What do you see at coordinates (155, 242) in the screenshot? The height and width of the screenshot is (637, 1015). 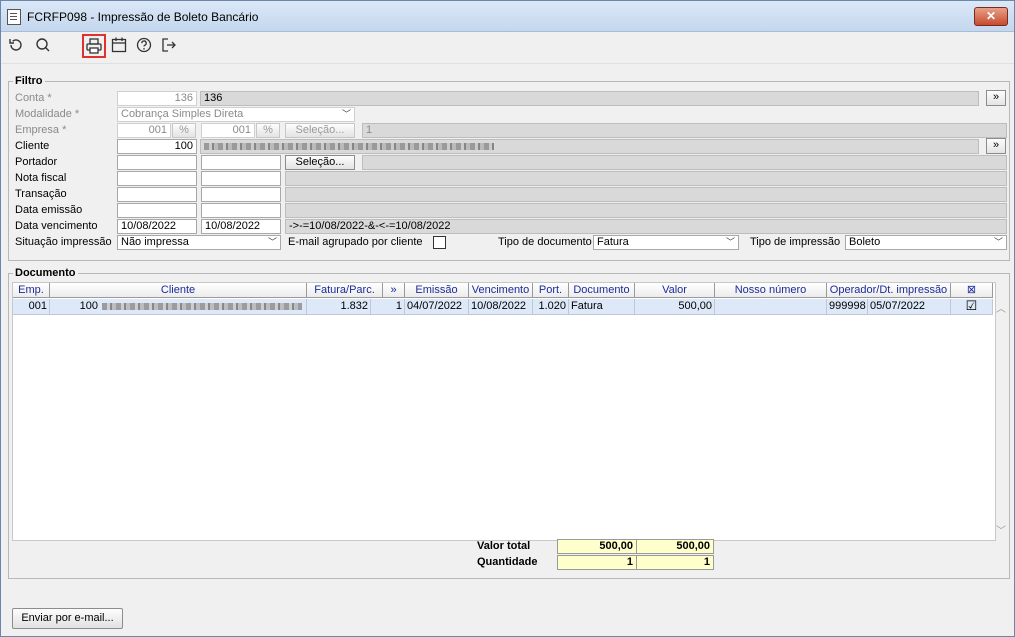 I see `situacao-impressao-value: Não impressa` at bounding box center [155, 242].